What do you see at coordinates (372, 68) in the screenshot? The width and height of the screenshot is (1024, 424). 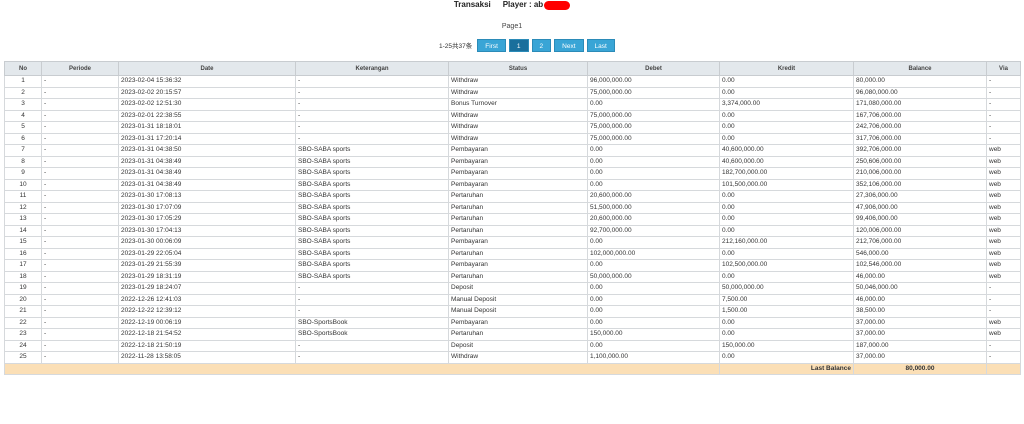 I see `col-header-keterangan: Keterangan` at bounding box center [372, 68].